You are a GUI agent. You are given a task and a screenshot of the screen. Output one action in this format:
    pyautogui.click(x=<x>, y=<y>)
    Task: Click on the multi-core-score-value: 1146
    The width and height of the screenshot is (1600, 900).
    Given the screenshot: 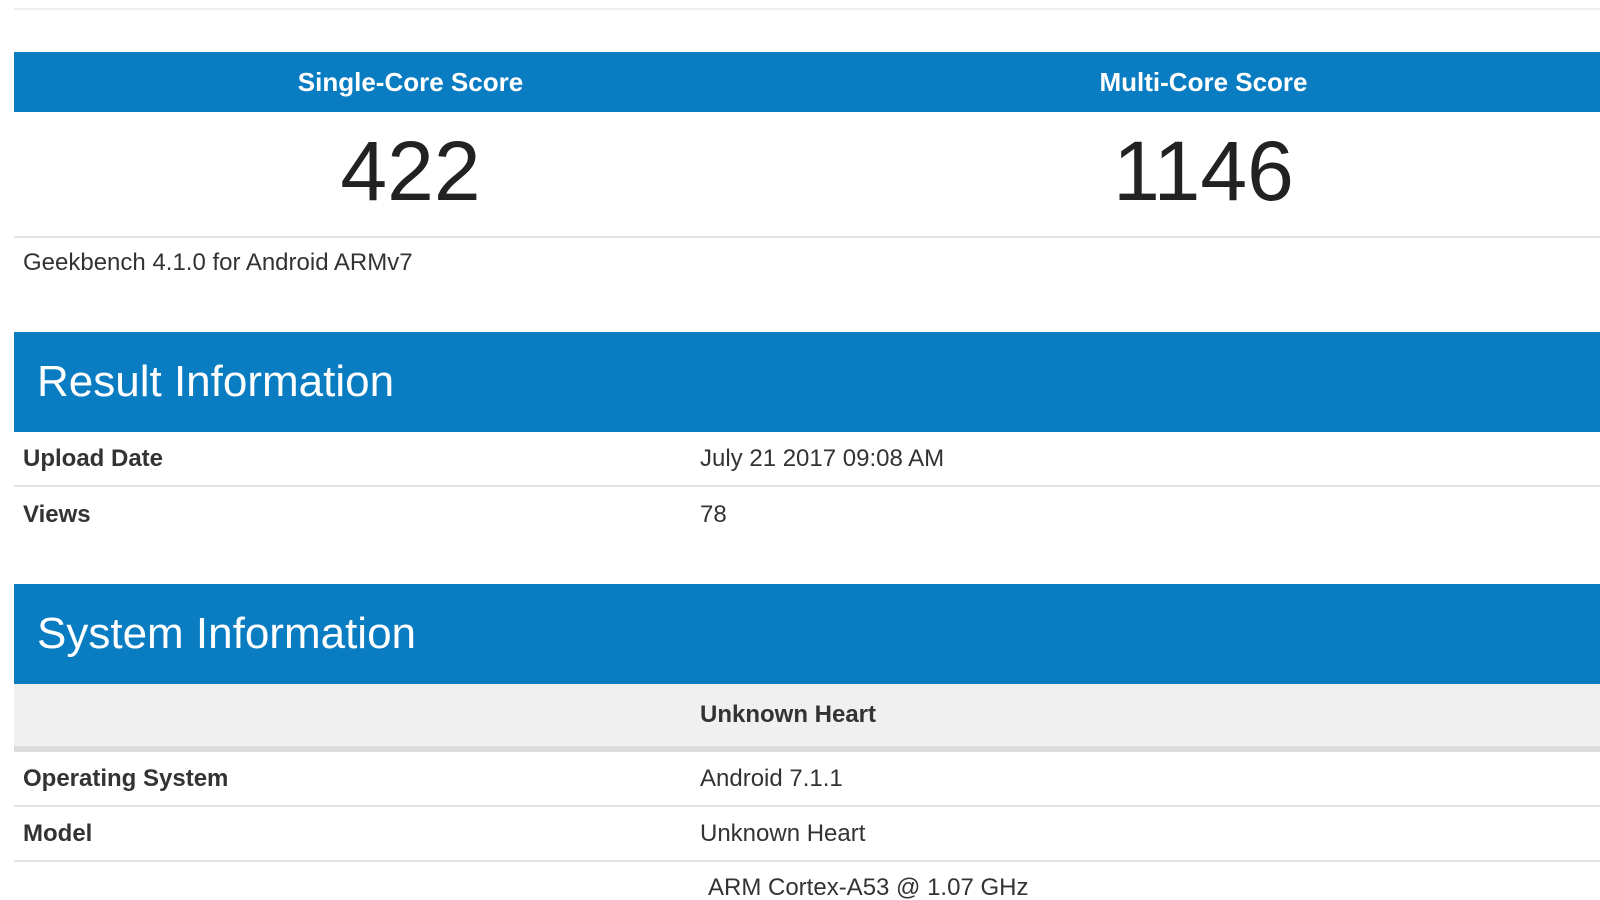 What is the action you would take?
    pyautogui.click(x=1203, y=170)
    